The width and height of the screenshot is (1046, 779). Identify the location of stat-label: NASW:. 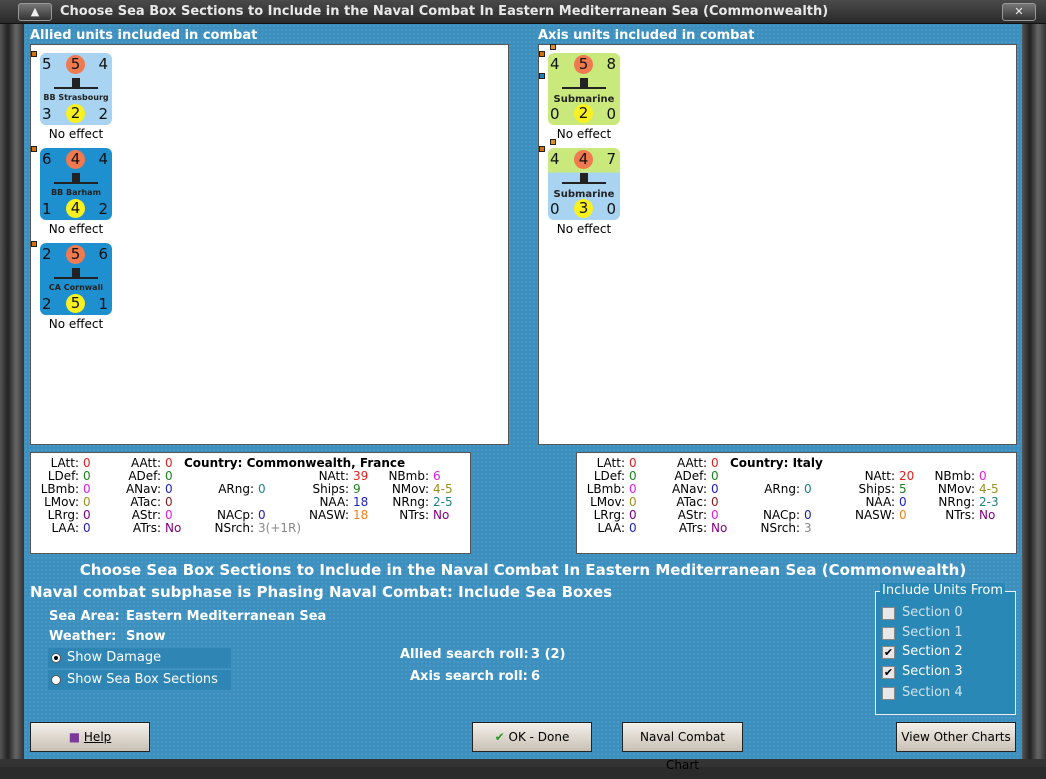
(328, 515).